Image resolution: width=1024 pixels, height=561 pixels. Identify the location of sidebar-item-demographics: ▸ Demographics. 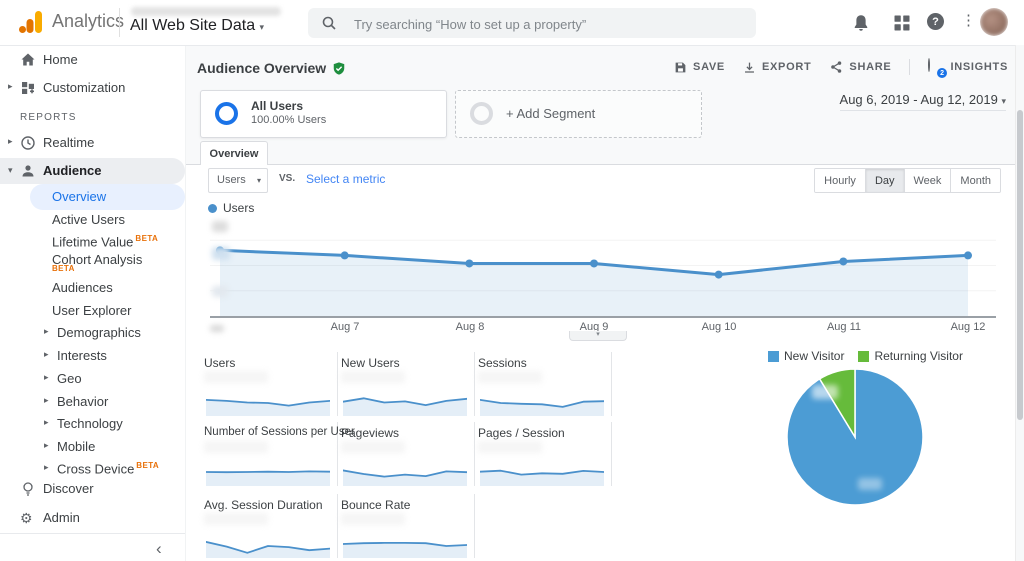
(92, 333).